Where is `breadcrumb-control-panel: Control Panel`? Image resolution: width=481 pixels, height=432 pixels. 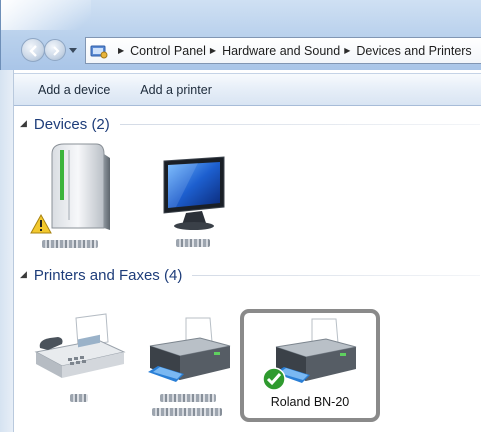 breadcrumb-control-panel: Control Panel is located at coordinates (168, 51).